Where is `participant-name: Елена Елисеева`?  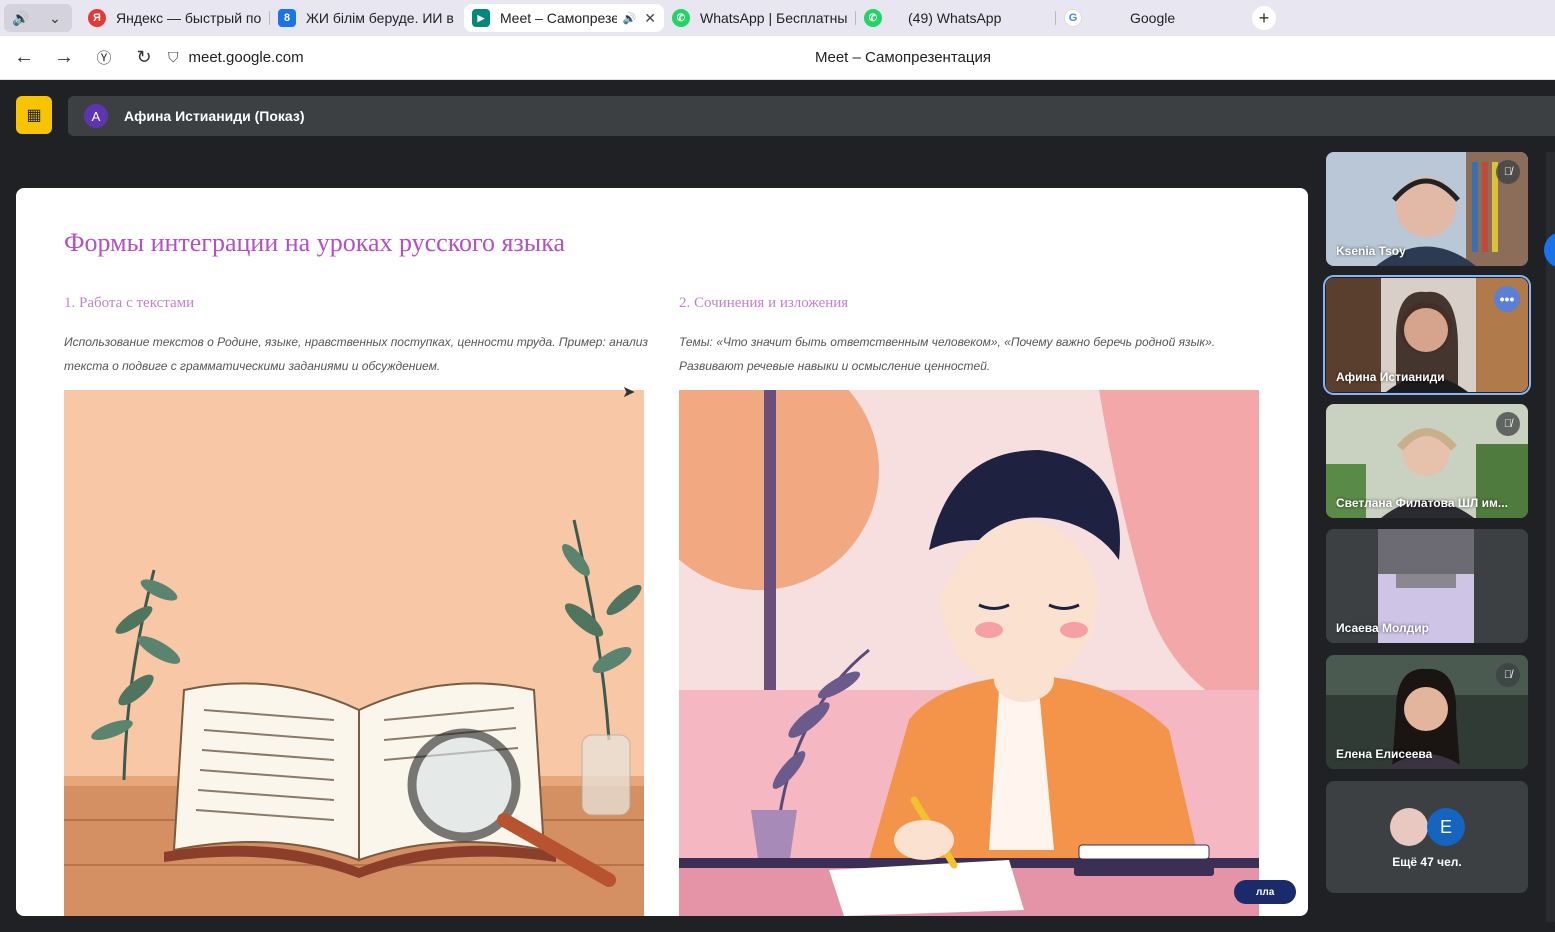 participant-name: Елена Елисеева is located at coordinates (1384, 754).